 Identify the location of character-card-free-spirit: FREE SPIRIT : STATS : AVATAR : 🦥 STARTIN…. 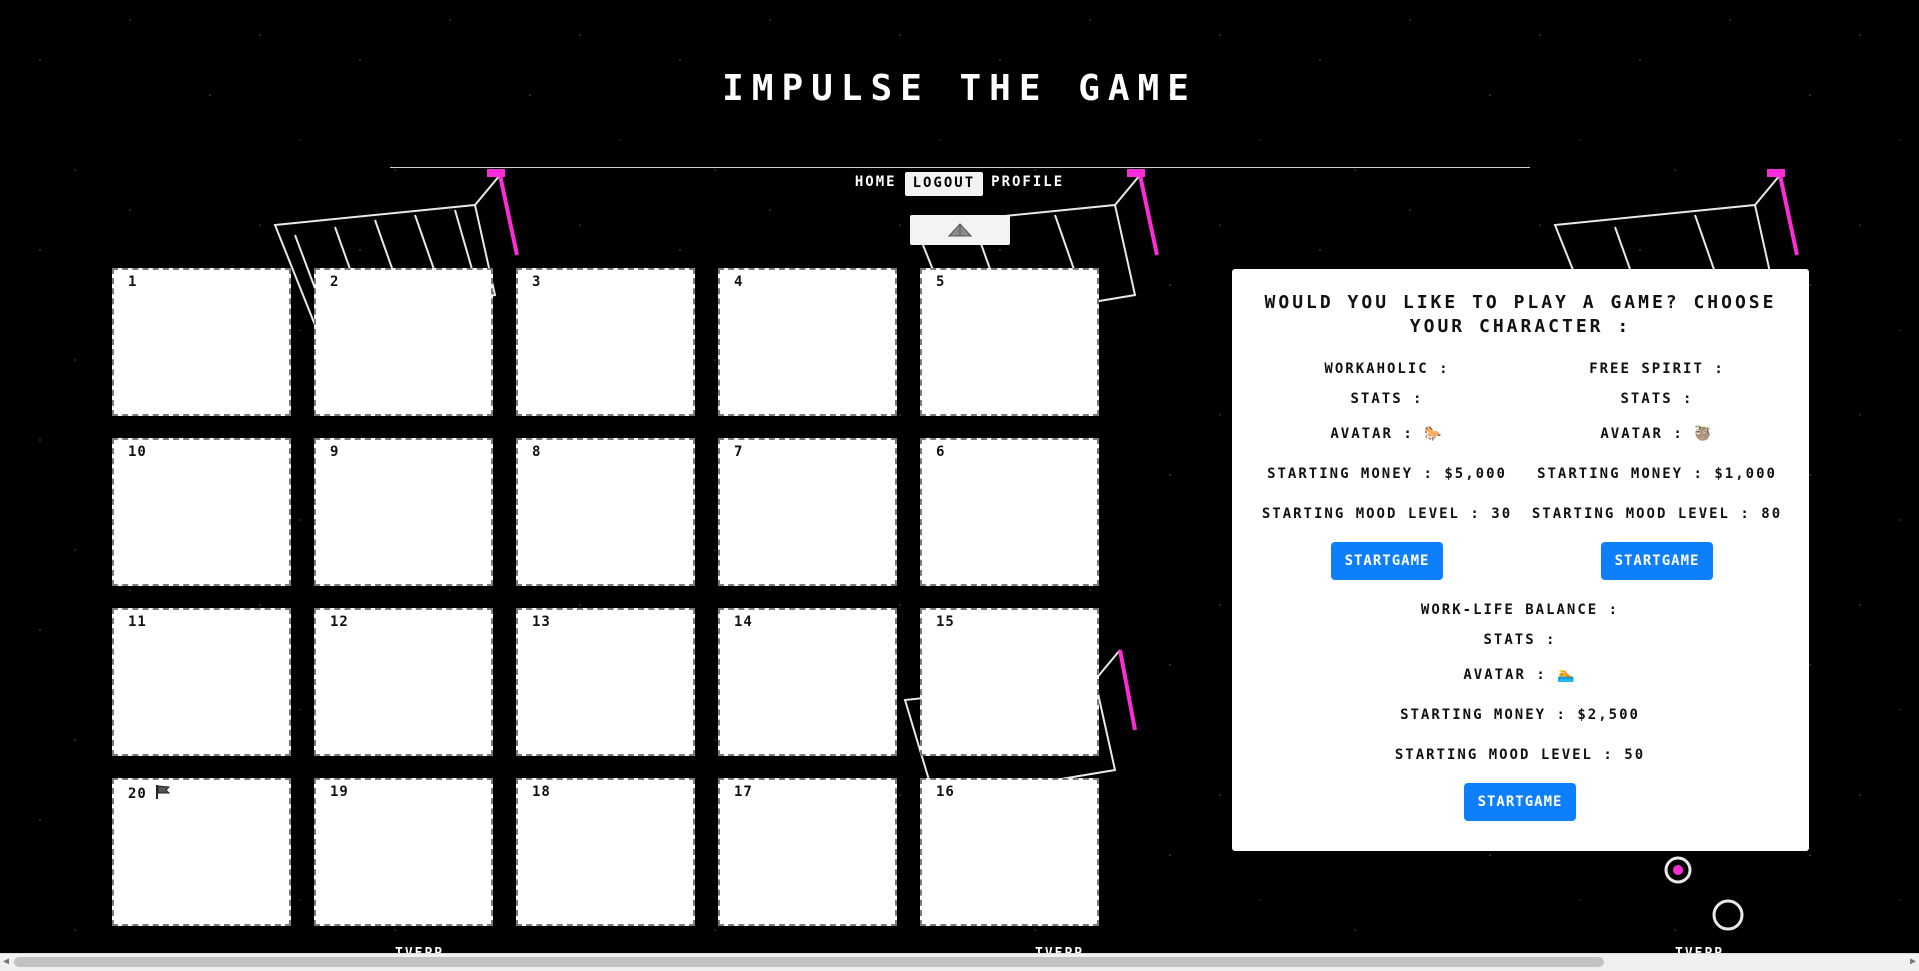
(1657, 467).